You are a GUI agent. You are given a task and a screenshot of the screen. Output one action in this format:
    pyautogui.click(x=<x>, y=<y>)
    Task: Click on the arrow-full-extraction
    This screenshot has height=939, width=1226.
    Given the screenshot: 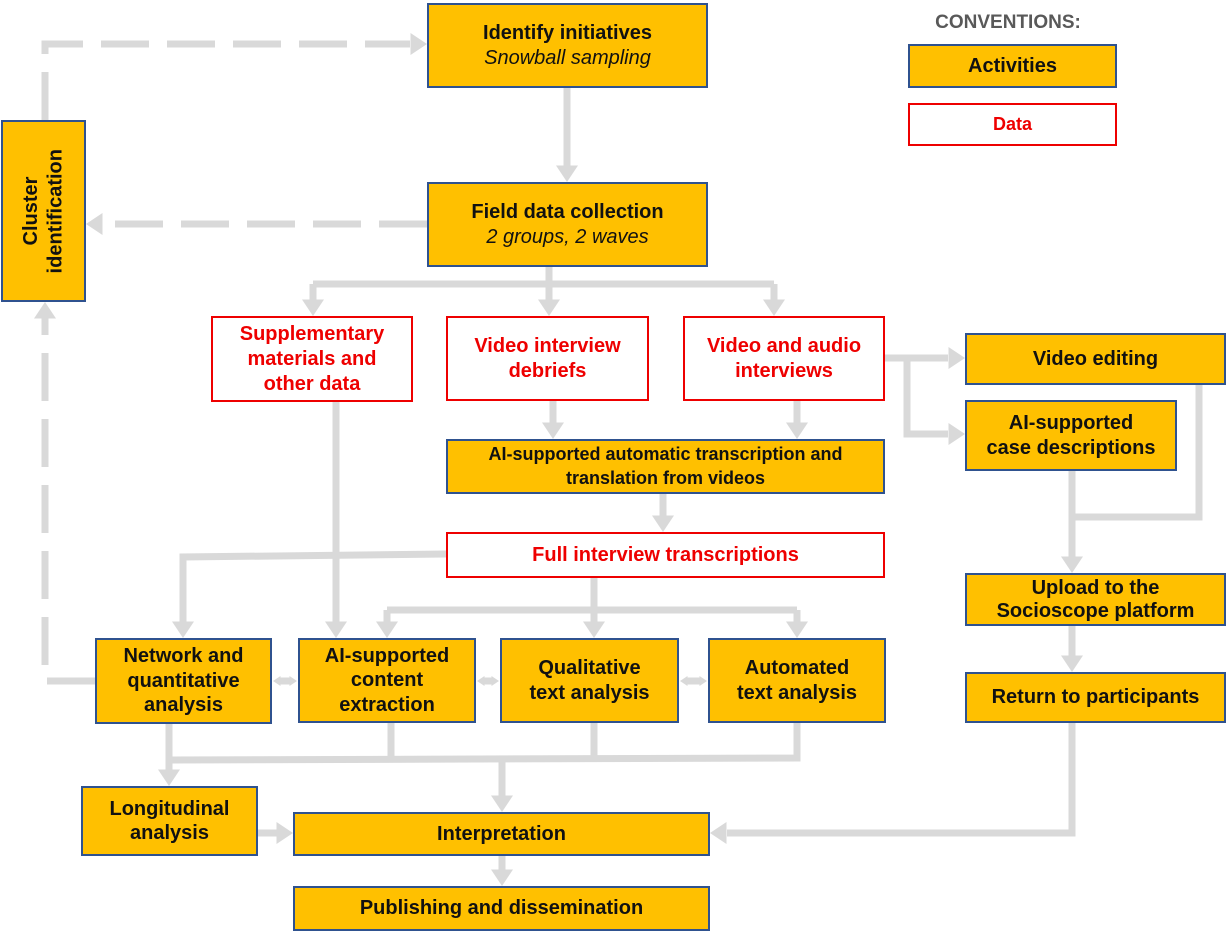 What is the action you would take?
    pyautogui.click(x=387, y=629)
    